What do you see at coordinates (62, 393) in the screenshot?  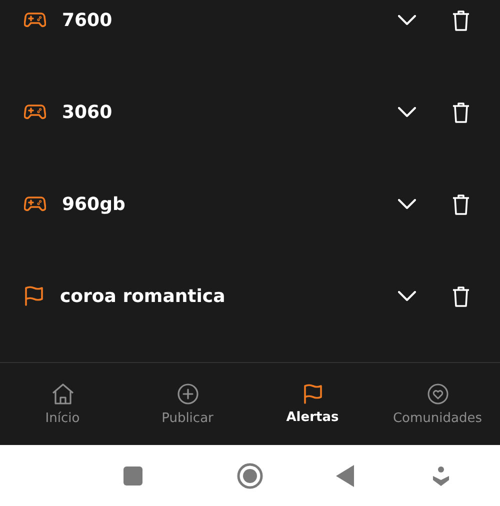 I see `home-icon` at bounding box center [62, 393].